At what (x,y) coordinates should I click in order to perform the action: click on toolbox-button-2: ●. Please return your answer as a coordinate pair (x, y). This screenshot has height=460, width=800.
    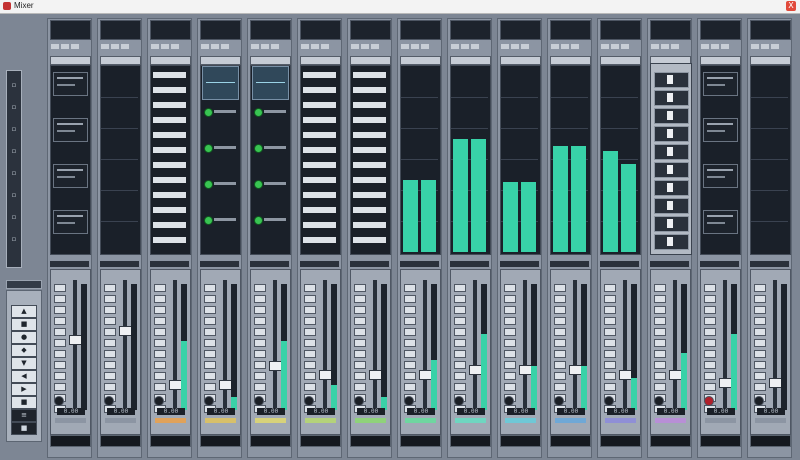
    Looking at the image, I should click on (24, 337).